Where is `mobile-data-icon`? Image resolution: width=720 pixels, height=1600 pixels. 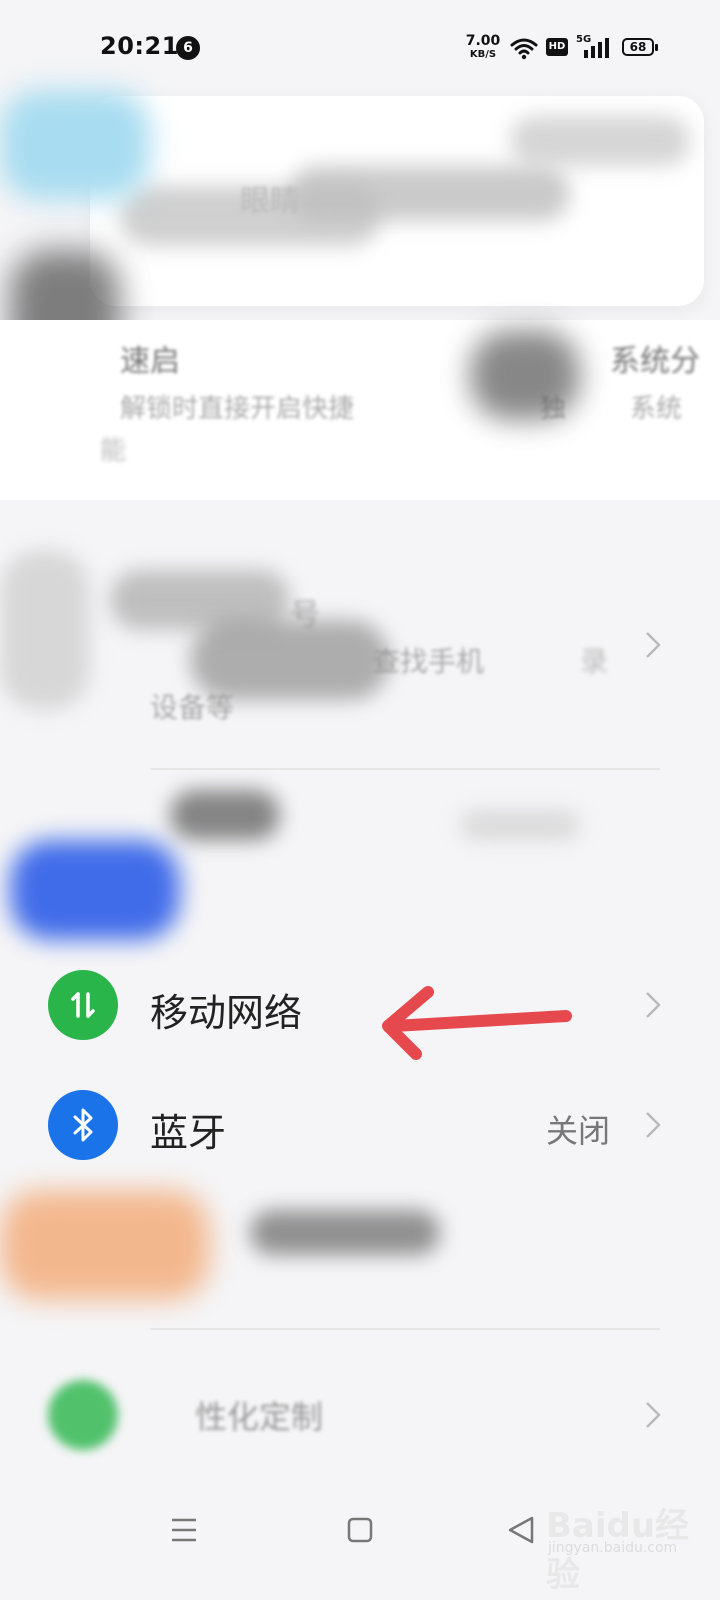 mobile-data-icon is located at coordinates (83, 1005).